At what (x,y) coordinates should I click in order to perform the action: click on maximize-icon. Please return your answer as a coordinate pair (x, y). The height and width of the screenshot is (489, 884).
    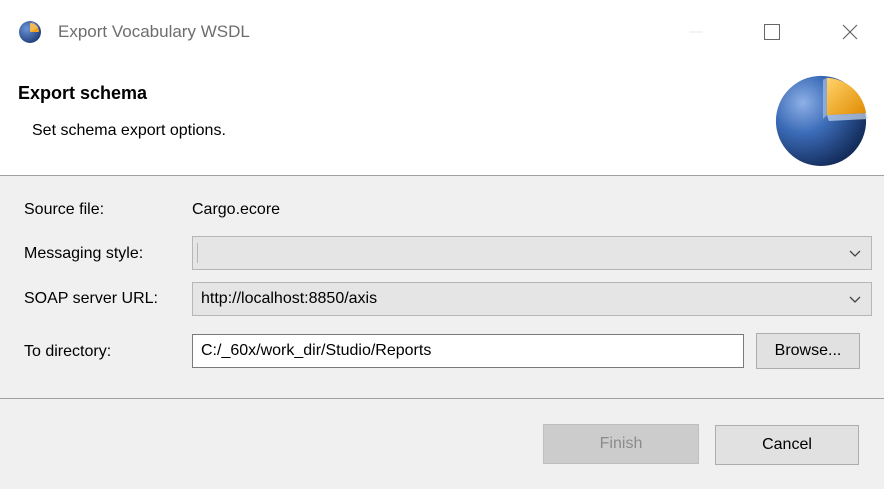
    Looking at the image, I should click on (772, 32).